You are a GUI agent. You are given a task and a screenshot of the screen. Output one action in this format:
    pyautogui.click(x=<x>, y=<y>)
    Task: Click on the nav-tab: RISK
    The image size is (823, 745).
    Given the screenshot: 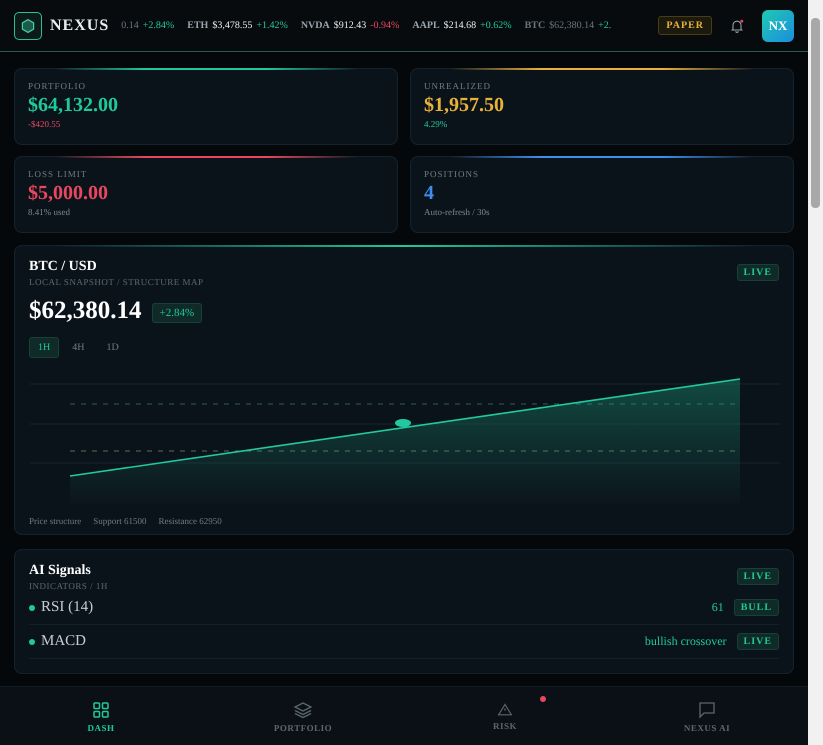 What is the action you would take?
    pyautogui.click(x=505, y=716)
    